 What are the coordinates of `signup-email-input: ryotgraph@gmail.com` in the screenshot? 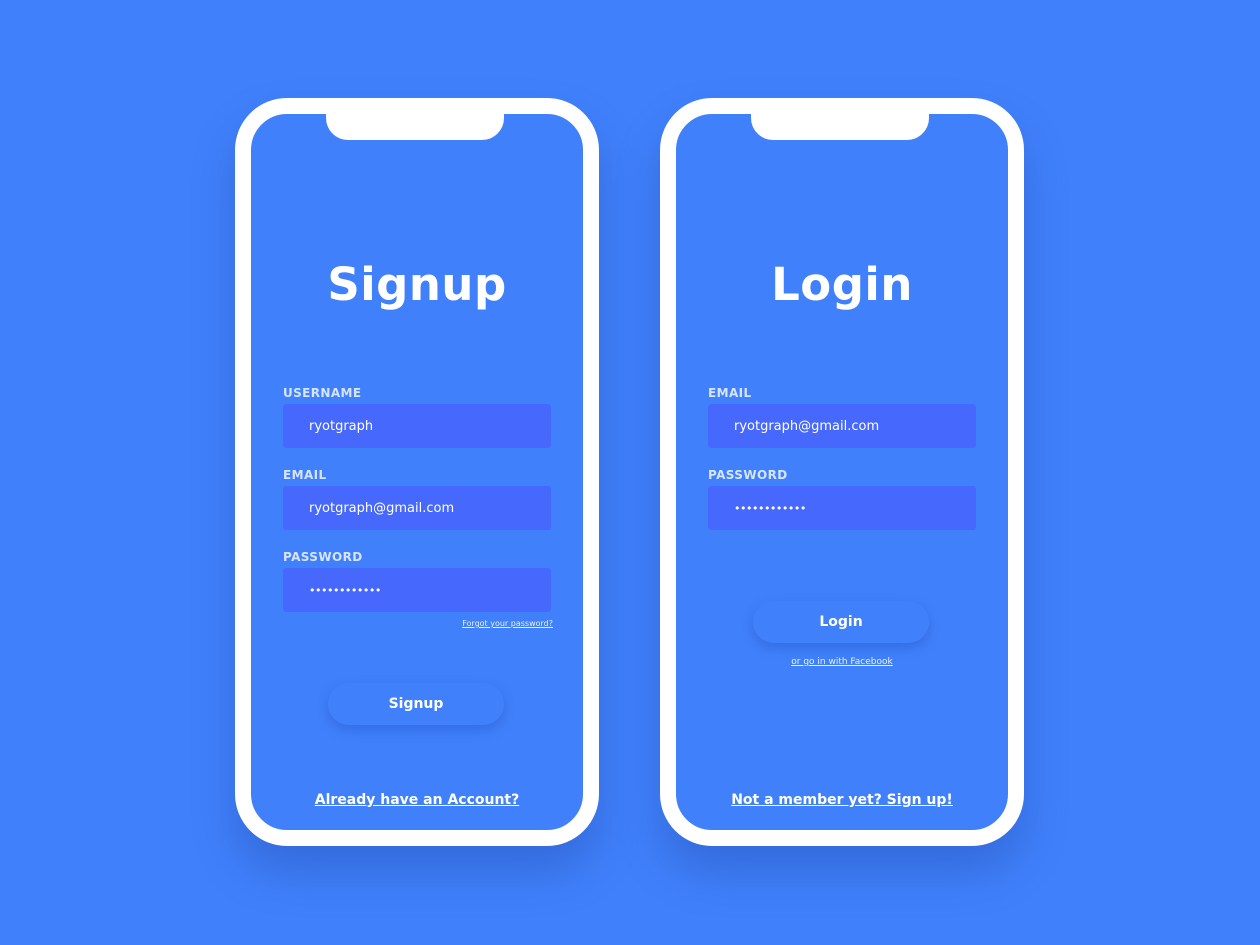 It's located at (417, 508).